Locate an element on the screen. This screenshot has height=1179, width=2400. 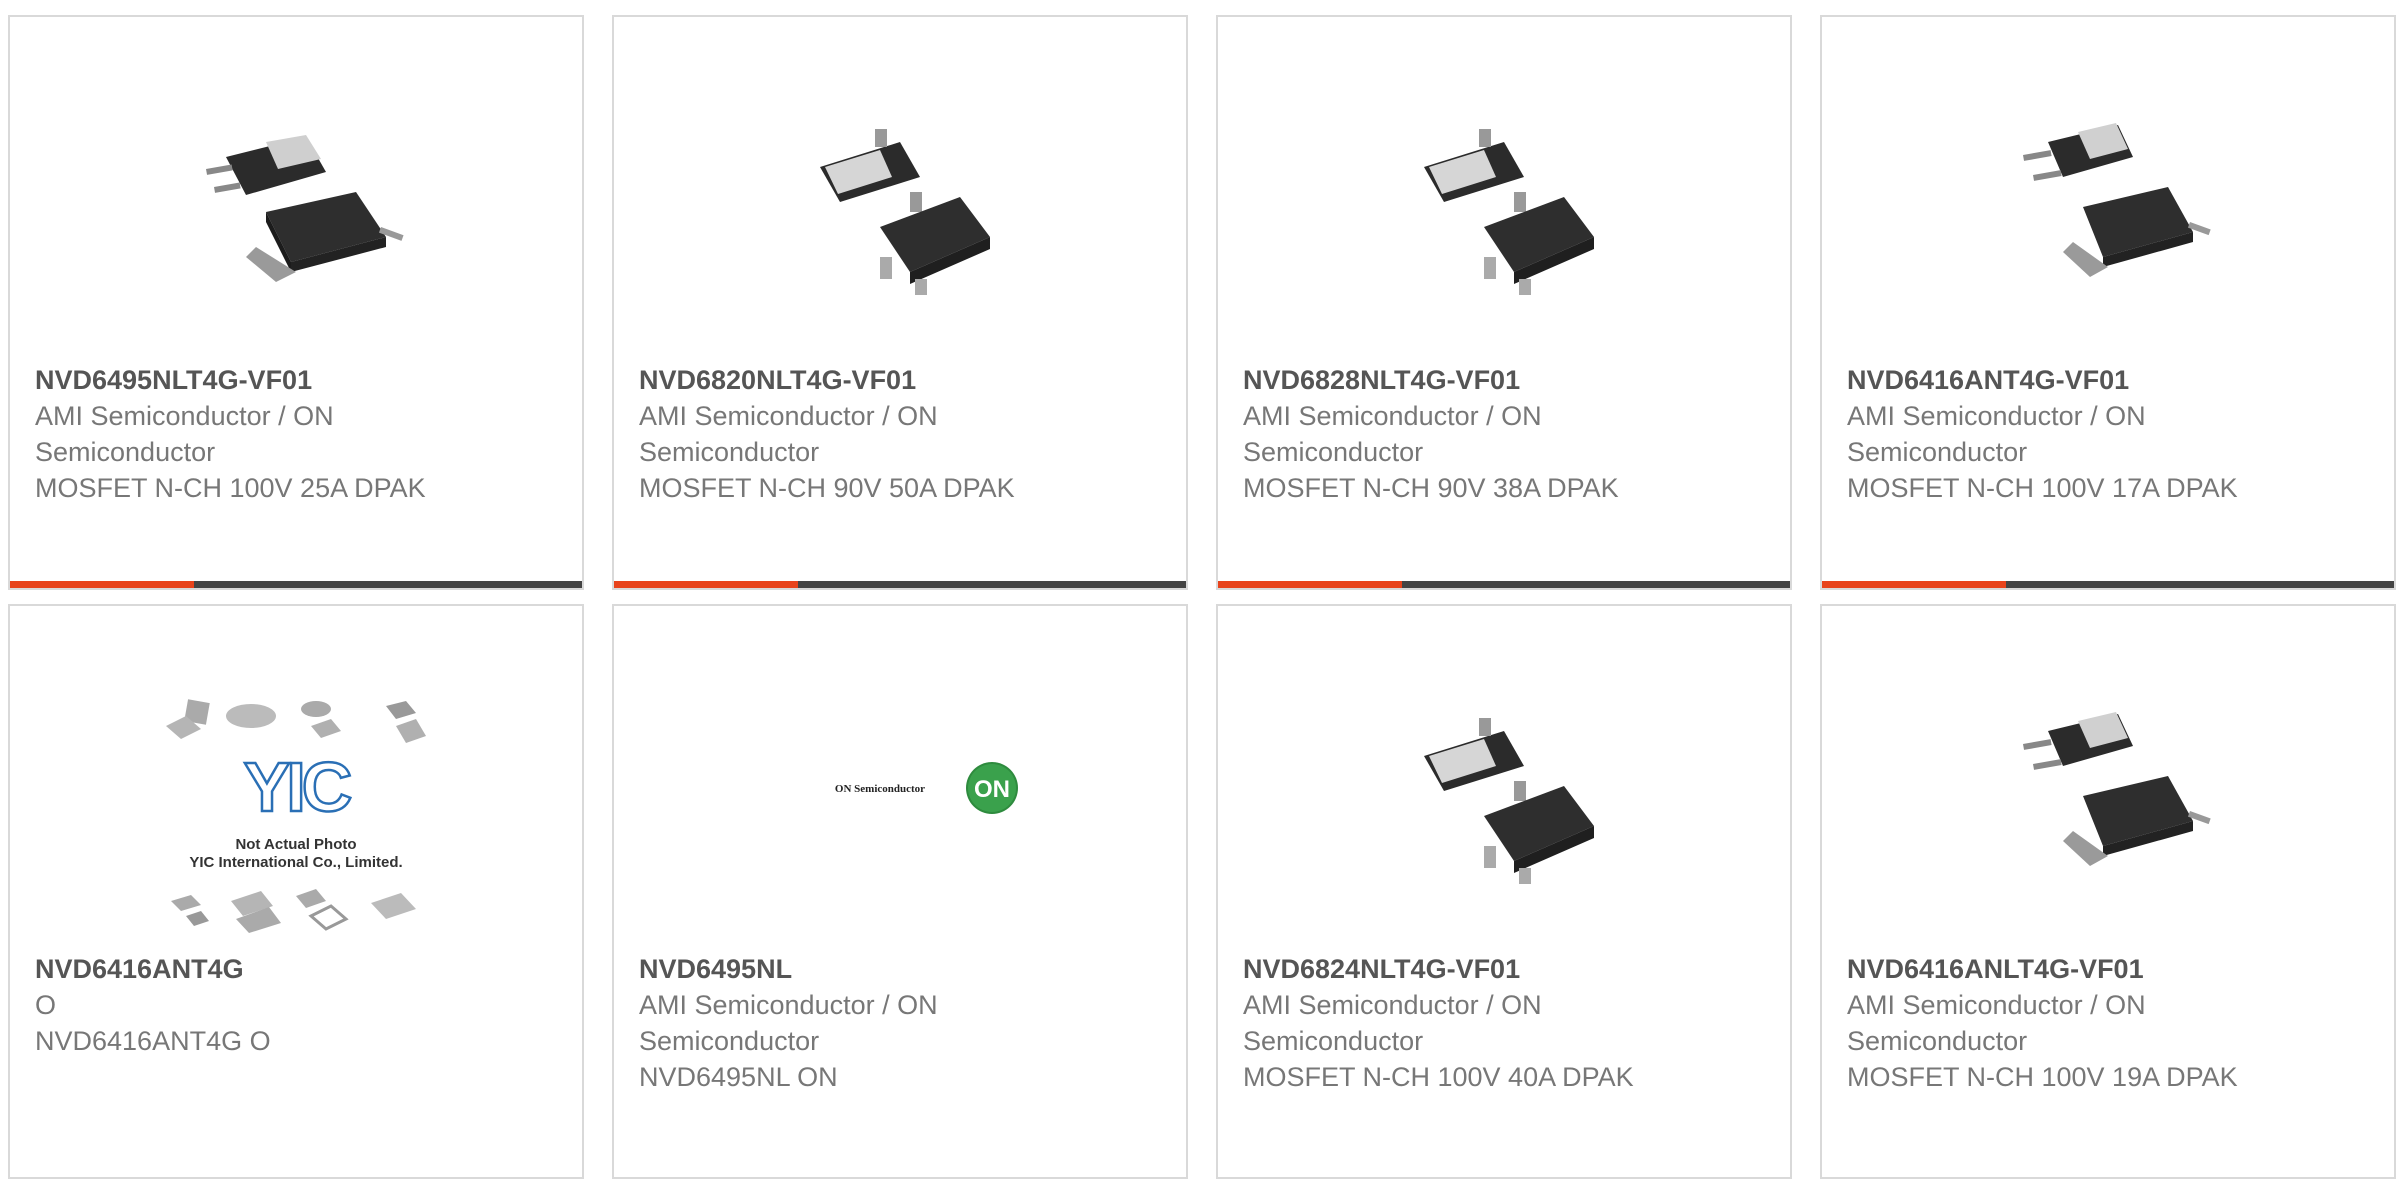
part-number-link: NVD6416ANT4G-VF01 is located at coordinates (2110, 380).